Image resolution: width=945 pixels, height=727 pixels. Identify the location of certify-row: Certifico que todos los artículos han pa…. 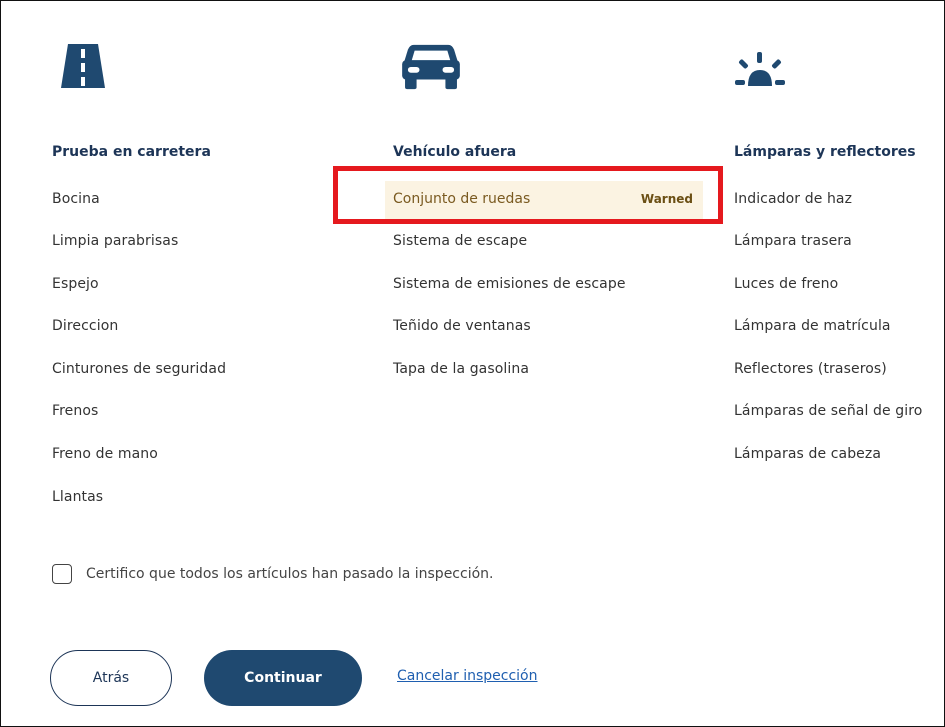
(272, 574).